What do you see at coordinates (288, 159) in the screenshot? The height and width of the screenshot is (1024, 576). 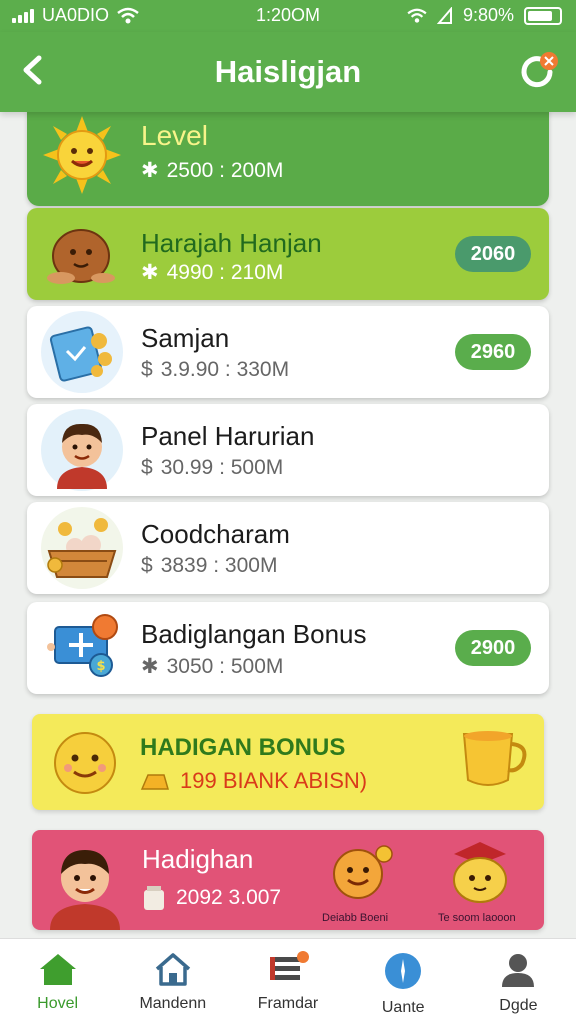 I see `level-card: Level ✱ 2500 : 200M` at bounding box center [288, 159].